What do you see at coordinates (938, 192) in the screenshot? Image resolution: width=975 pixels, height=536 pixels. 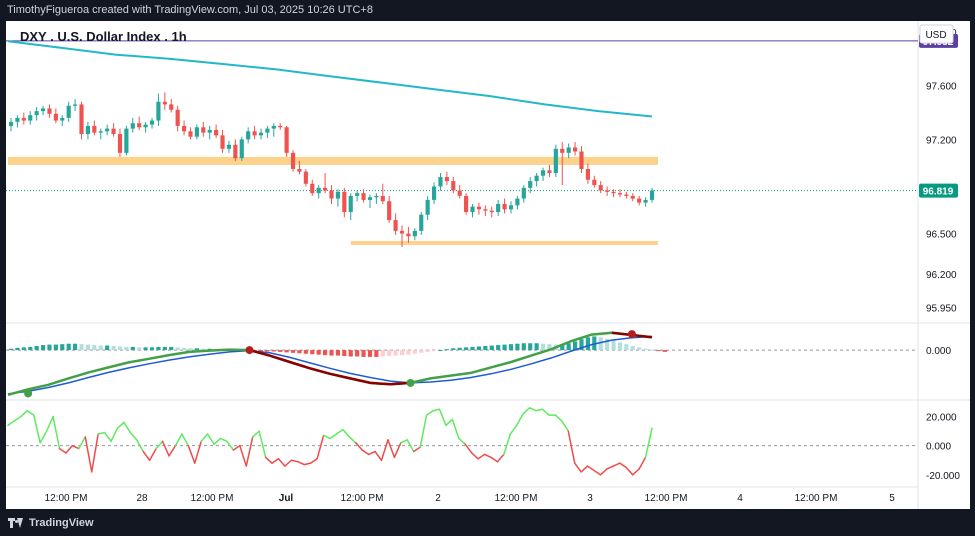 I see `price-marker-label: 96.819` at bounding box center [938, 192].